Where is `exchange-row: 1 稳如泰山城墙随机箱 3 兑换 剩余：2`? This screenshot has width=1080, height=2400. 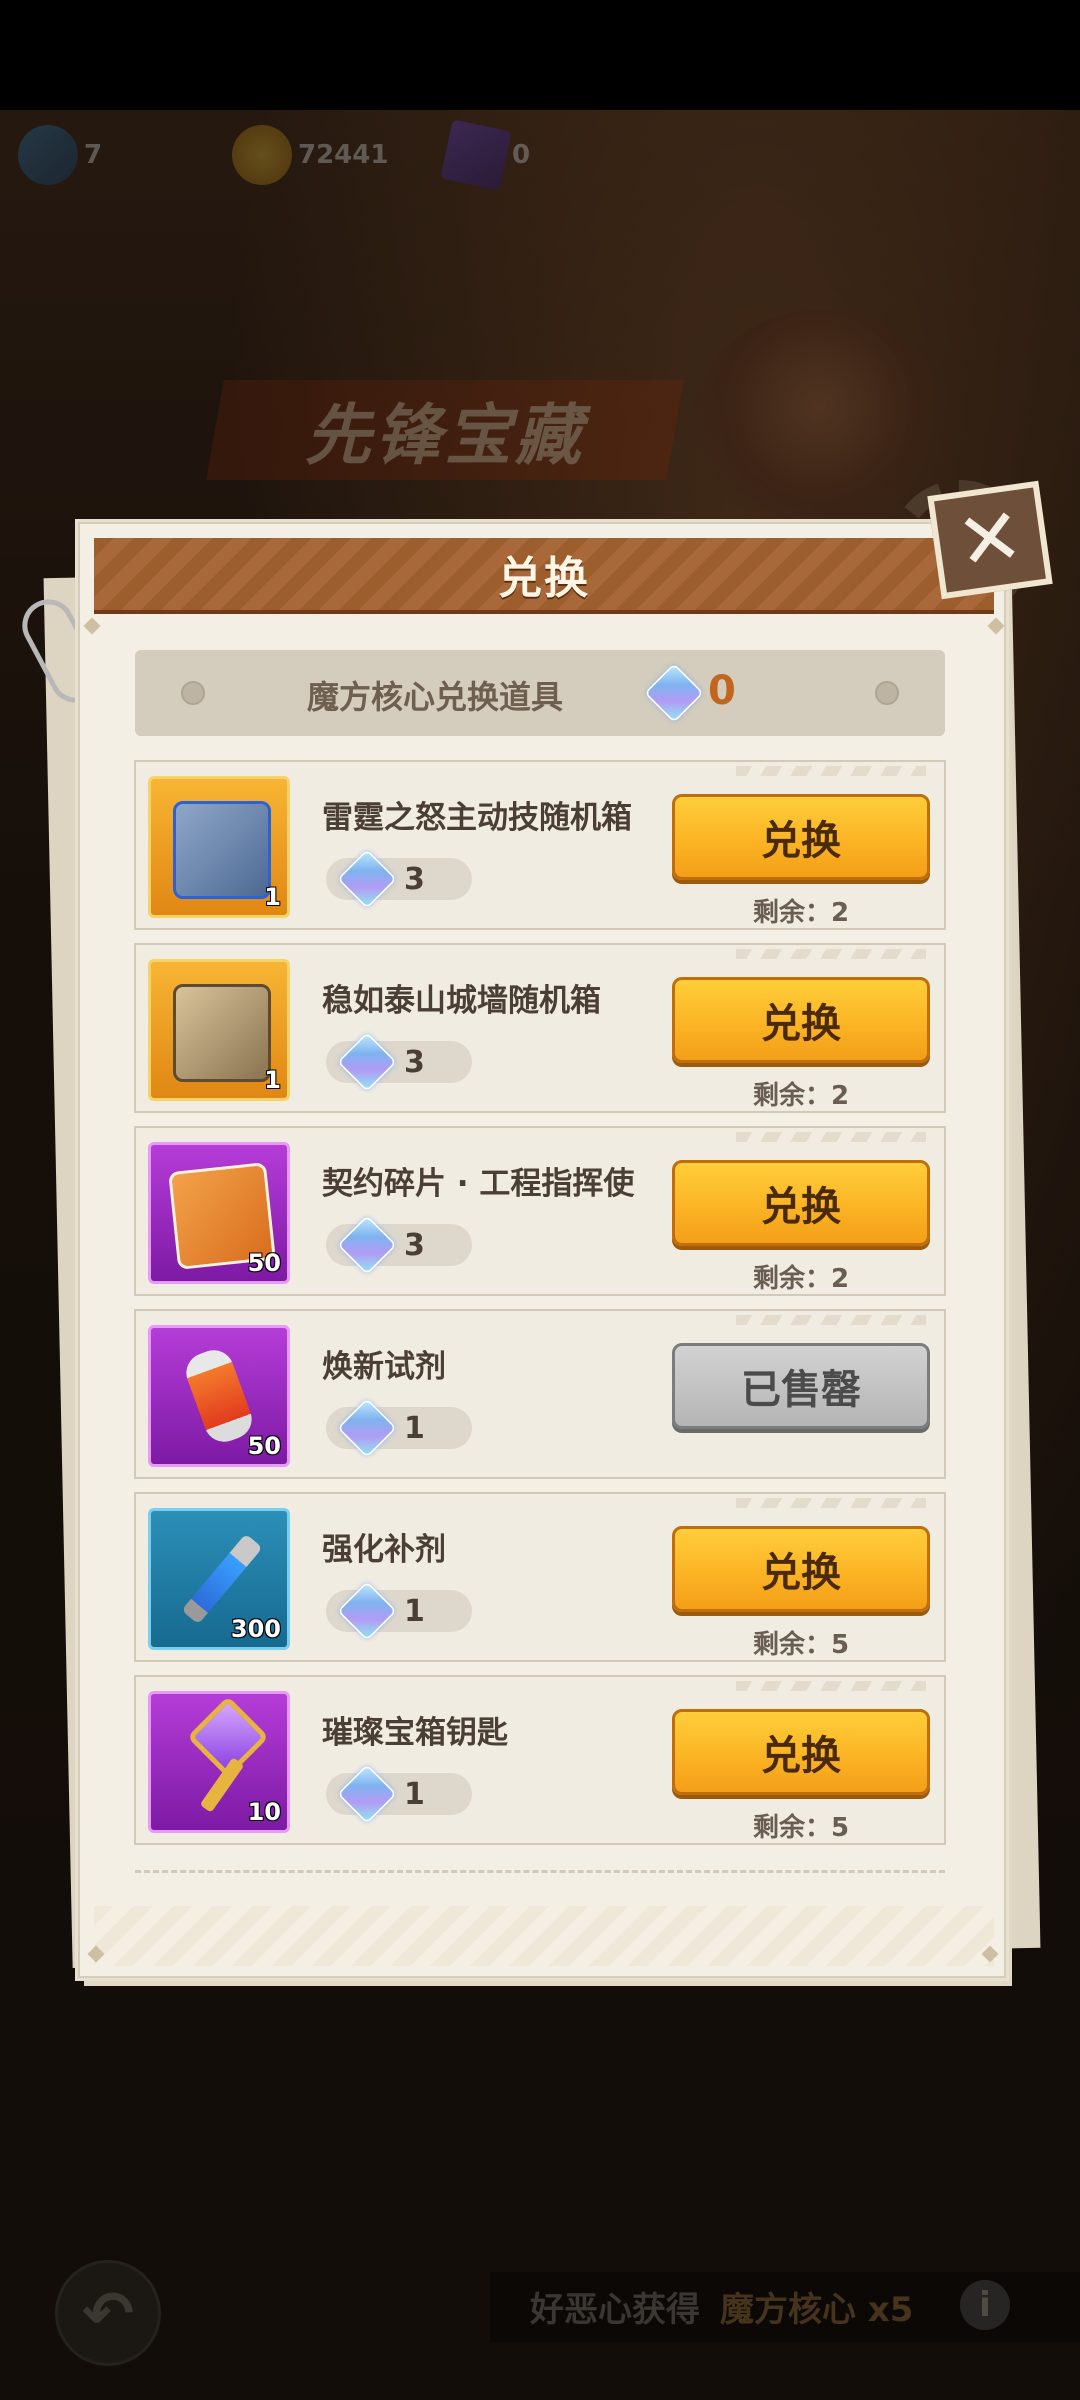
exchange-row: 1 稳如泰山城墙随机箱 3 兑换 剩余：2 is located at coordinates (540, 1028).